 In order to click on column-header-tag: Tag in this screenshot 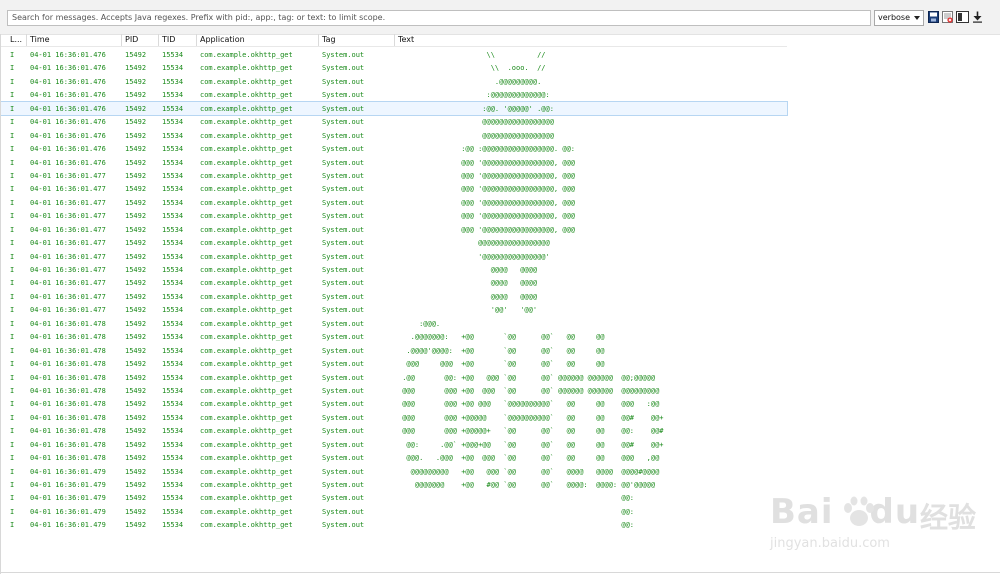, I will do `click(329, 39)`.